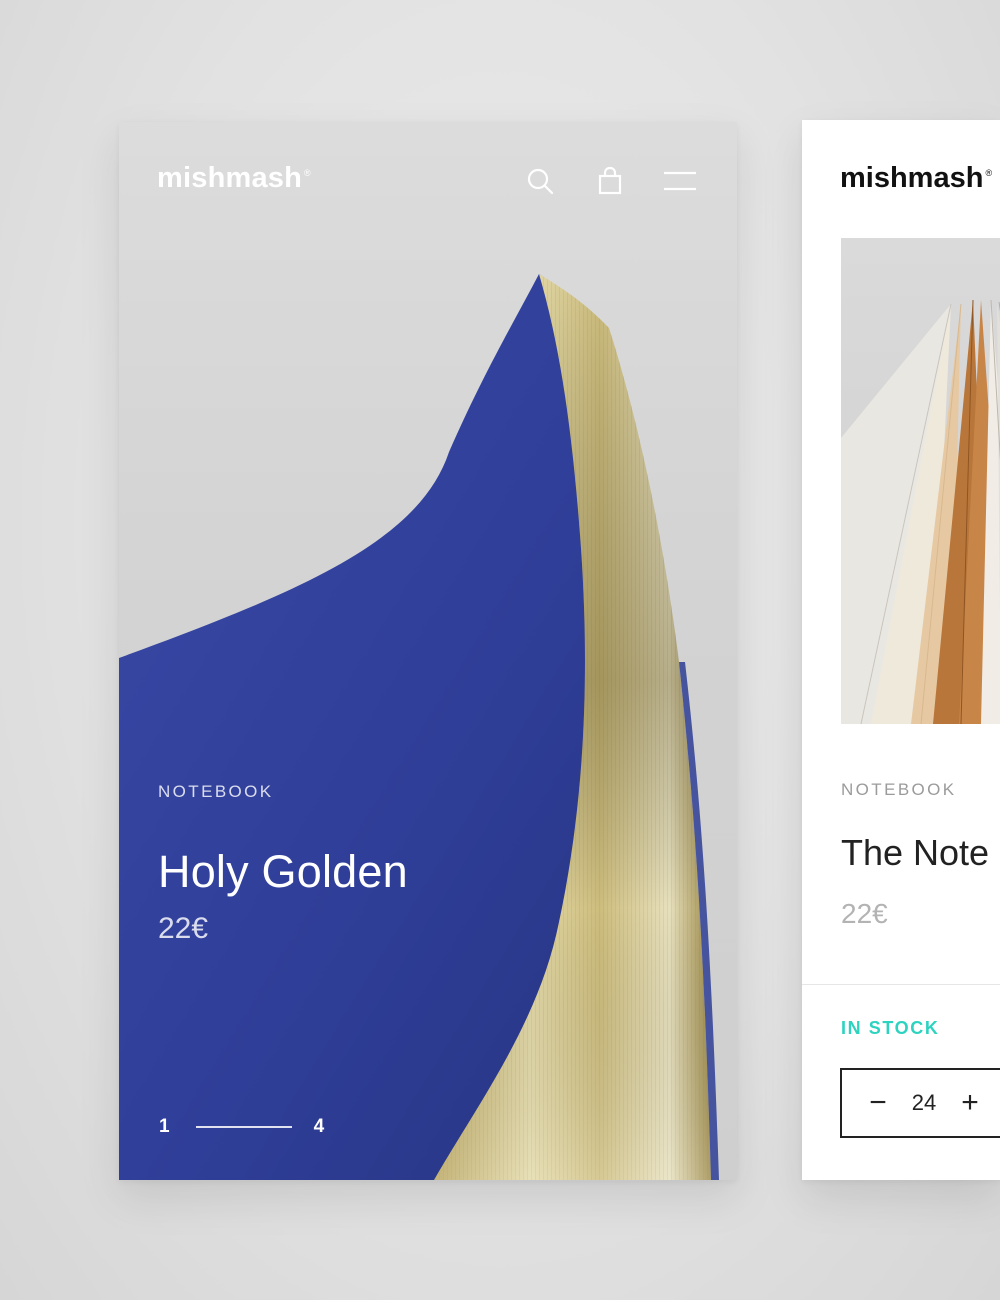  What do you see at coordinates (890, 1028) in the screenshot?
I see `stock-status: IN STOCK` at bounding box center [890, 1028].